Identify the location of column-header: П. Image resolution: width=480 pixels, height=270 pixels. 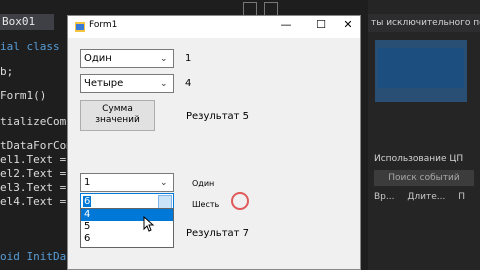
(461, 197).